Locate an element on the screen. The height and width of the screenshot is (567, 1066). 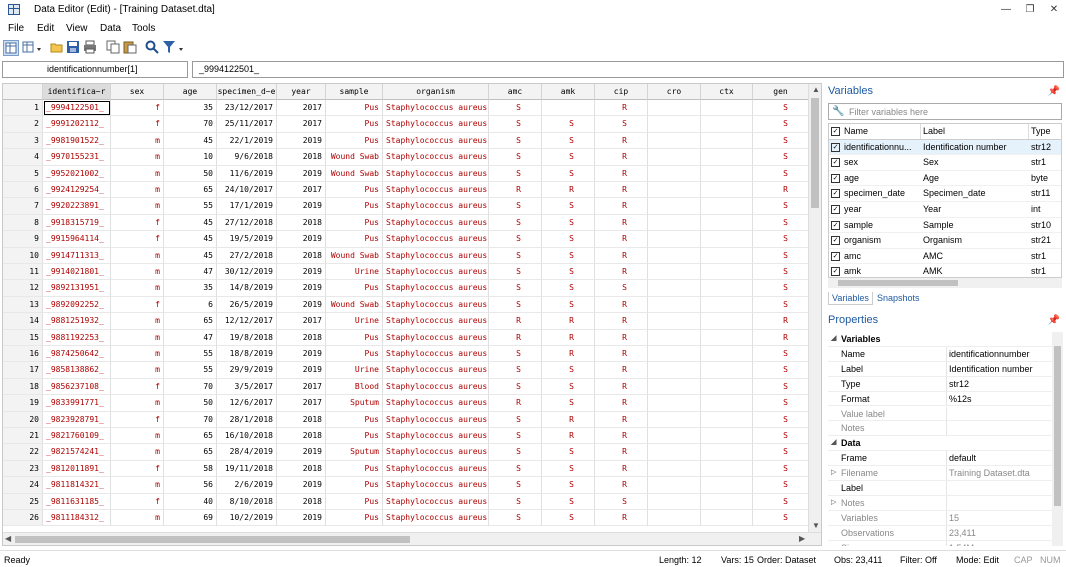
table-cell: Sputum is located at coordinates (354, 452).